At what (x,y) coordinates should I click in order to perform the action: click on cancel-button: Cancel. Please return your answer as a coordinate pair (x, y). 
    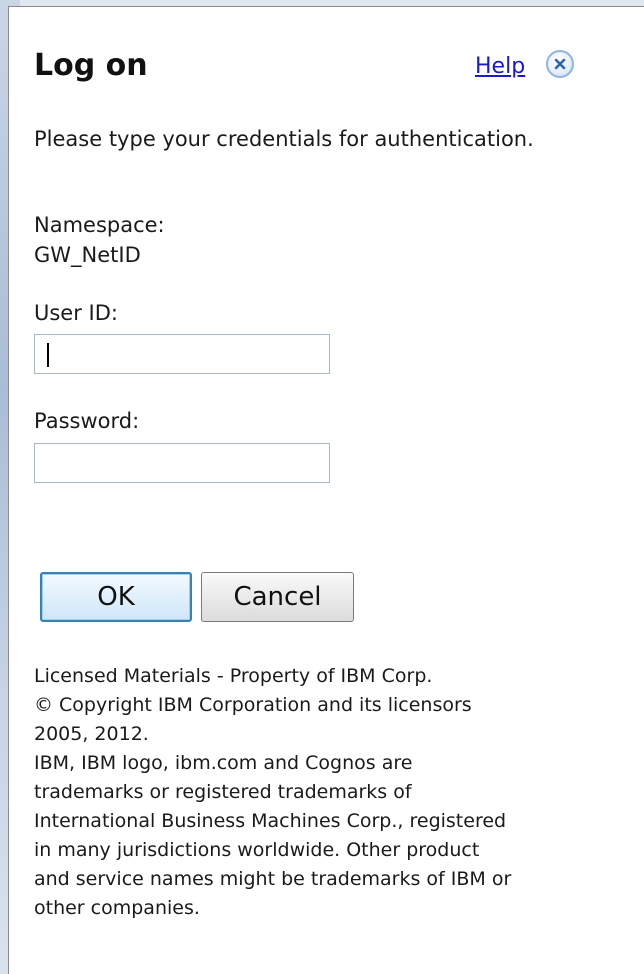
    Looking at the image, I should click on (277, 597).